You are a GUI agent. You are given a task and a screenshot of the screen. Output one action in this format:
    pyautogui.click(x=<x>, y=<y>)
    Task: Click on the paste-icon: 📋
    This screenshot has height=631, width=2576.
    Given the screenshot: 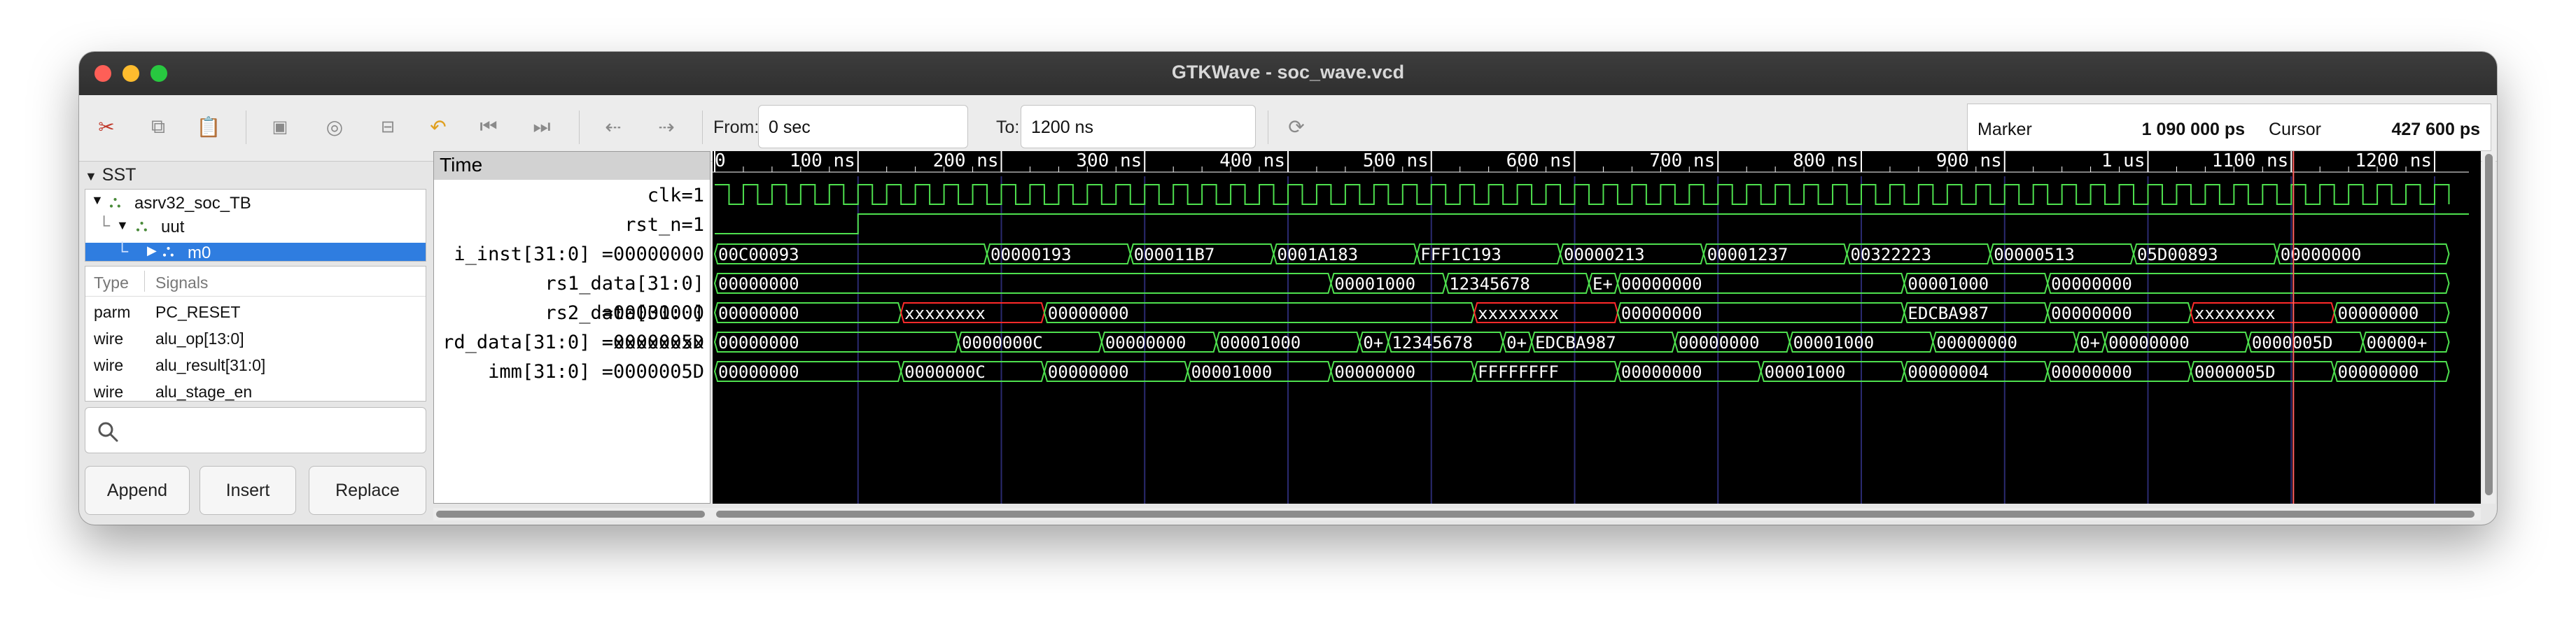 What is the action you would take?
    pyautogui.click(x=208, y=127)
    